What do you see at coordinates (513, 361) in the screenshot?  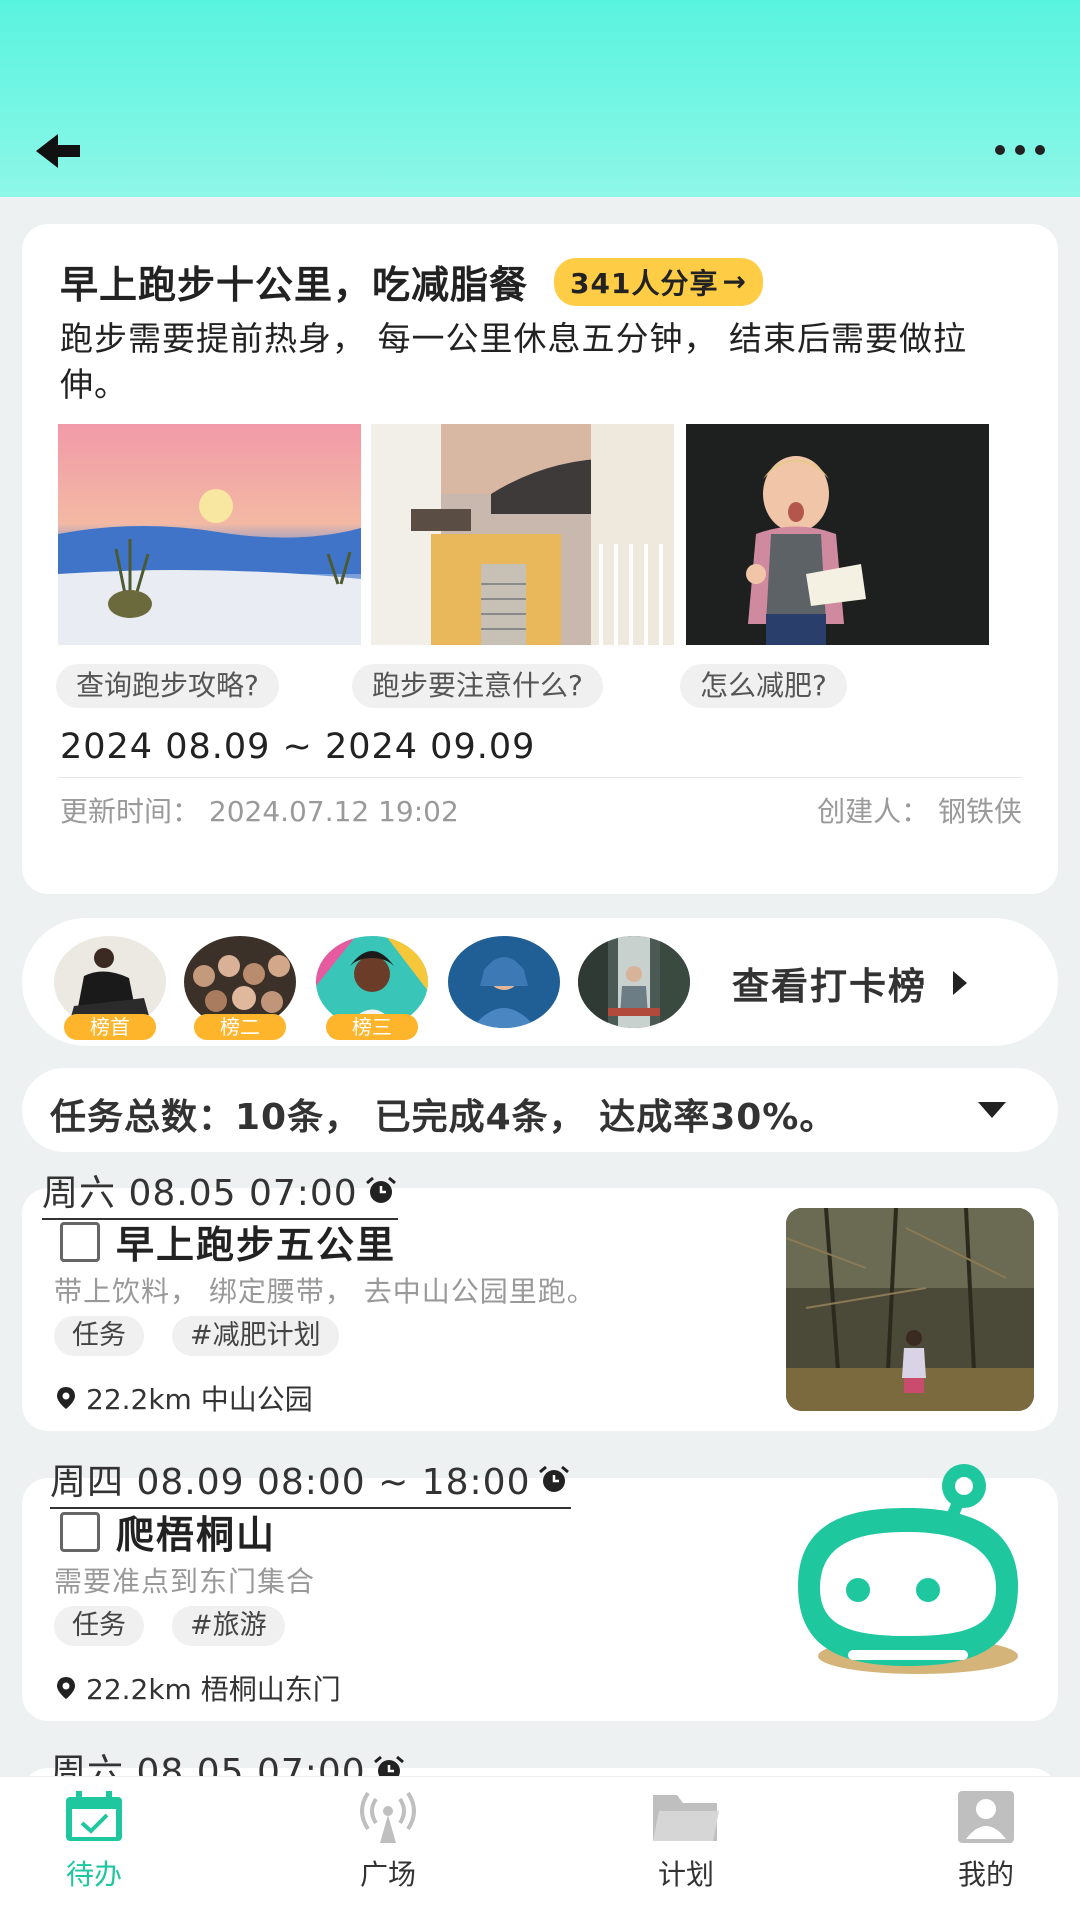 I see `plan-description: 跑步需要提前热身， 每一公里休息五分钟， 结束后需要做拉伸。` at bounding box center [513, 361].